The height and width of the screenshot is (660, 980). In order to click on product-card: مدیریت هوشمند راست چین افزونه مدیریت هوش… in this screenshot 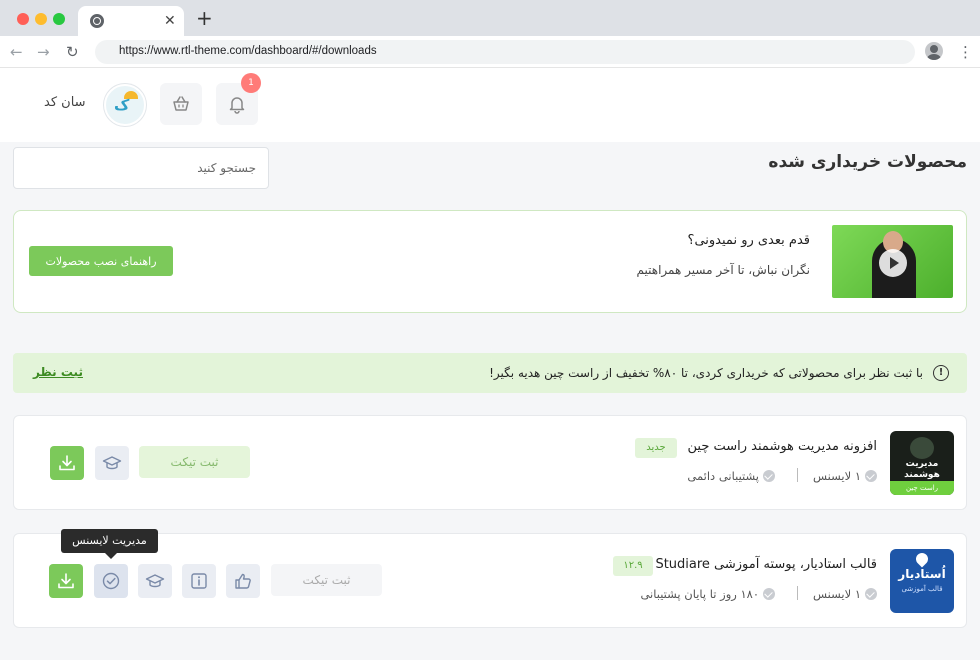, I will do `click(490, 462)`.